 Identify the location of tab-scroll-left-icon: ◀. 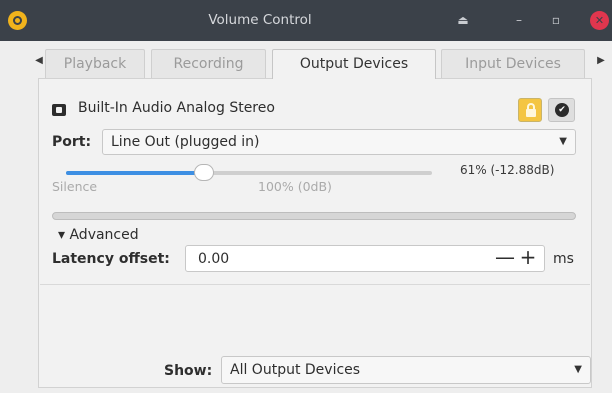
(39, 61).